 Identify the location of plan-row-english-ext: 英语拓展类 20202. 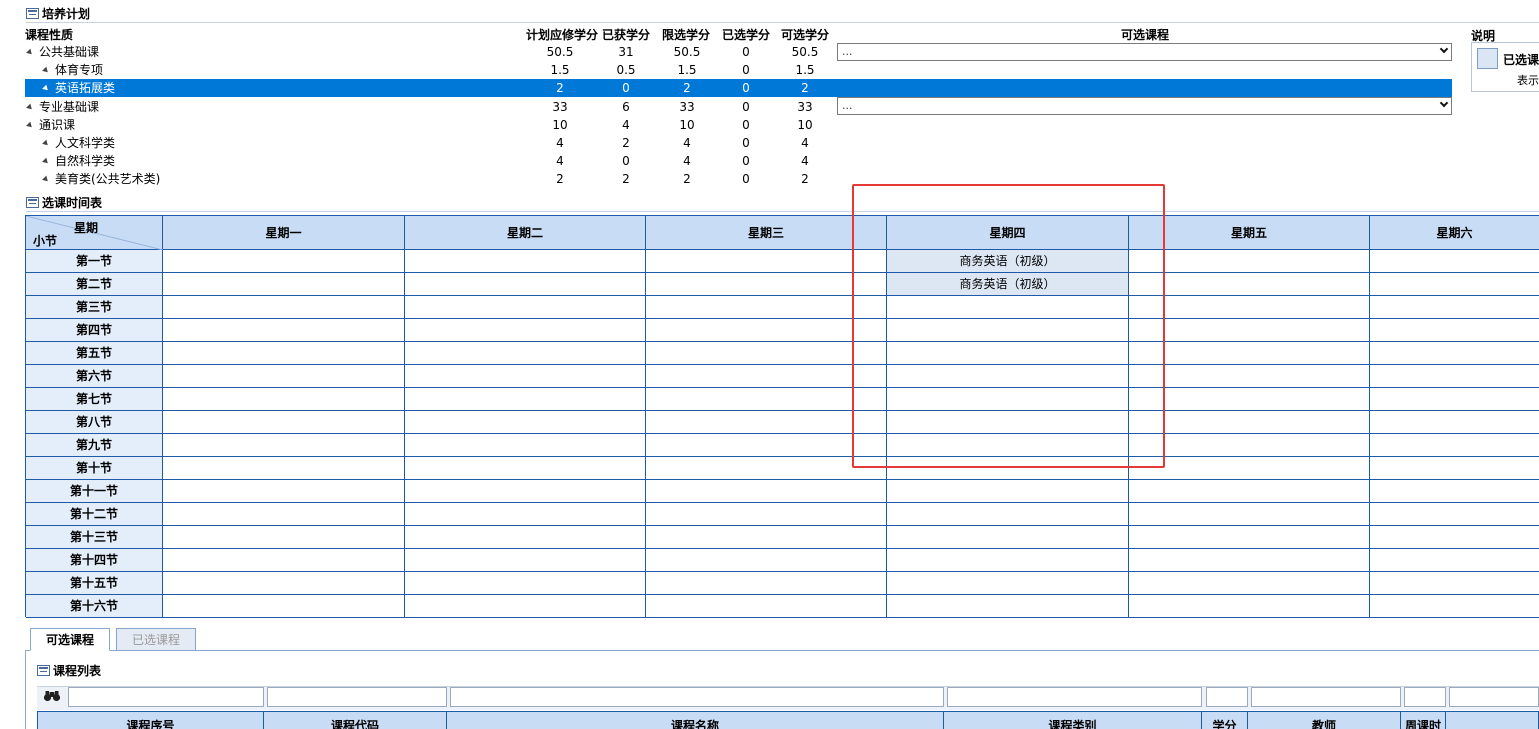
(738, 88).